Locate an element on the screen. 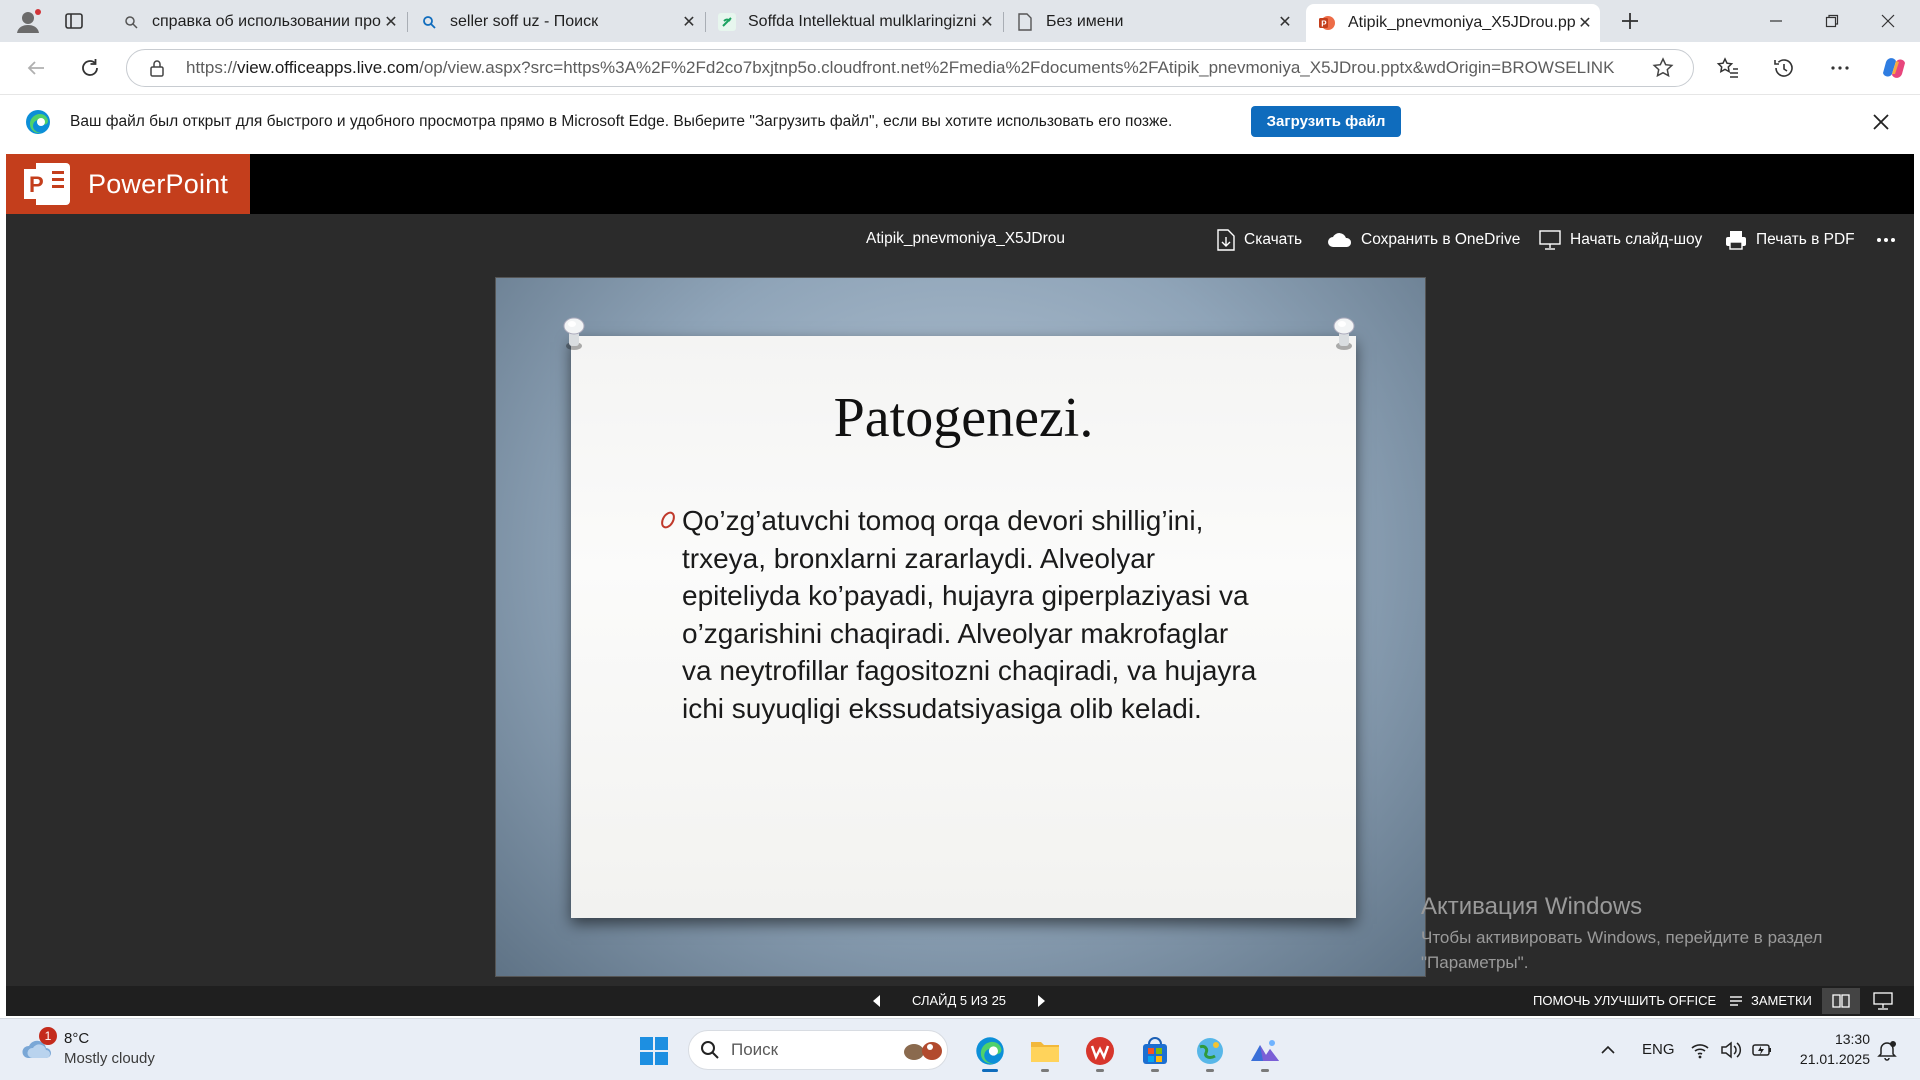 The height and width of the screenshot is (1080, 1920). download-file-button: Загрузить файл is located at coordinates (1326, 121).